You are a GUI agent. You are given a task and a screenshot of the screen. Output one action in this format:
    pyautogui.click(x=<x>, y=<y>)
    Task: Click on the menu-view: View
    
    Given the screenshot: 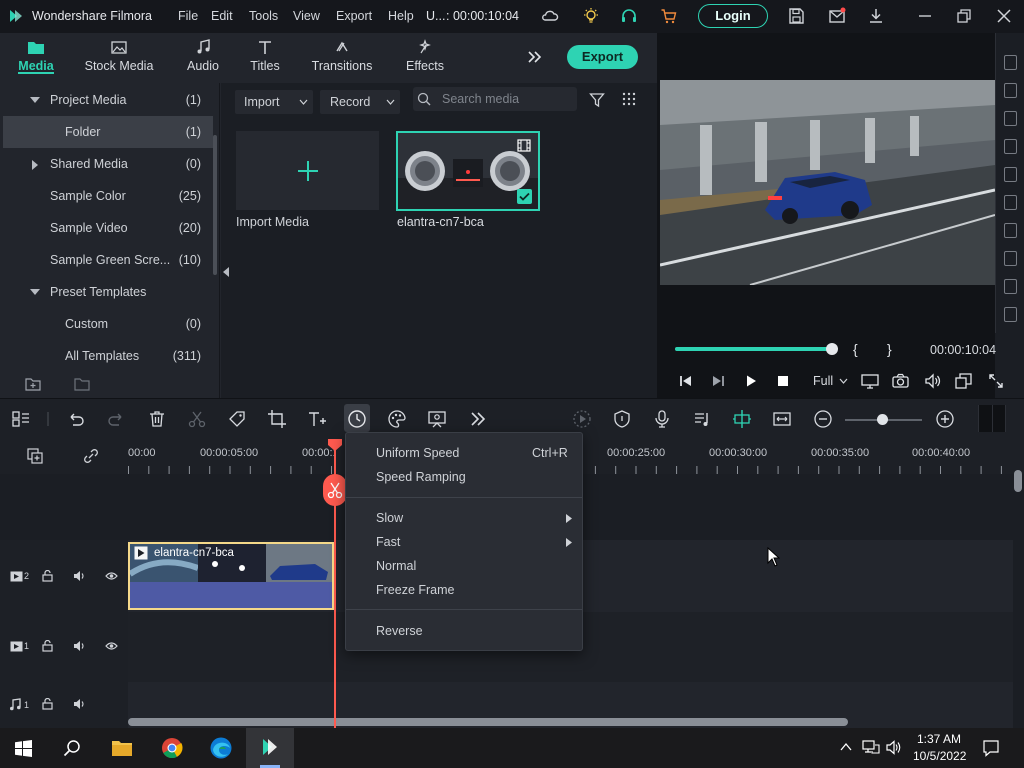 What is the action you would take?
    pyautogui.click(x=306, y=16)
    